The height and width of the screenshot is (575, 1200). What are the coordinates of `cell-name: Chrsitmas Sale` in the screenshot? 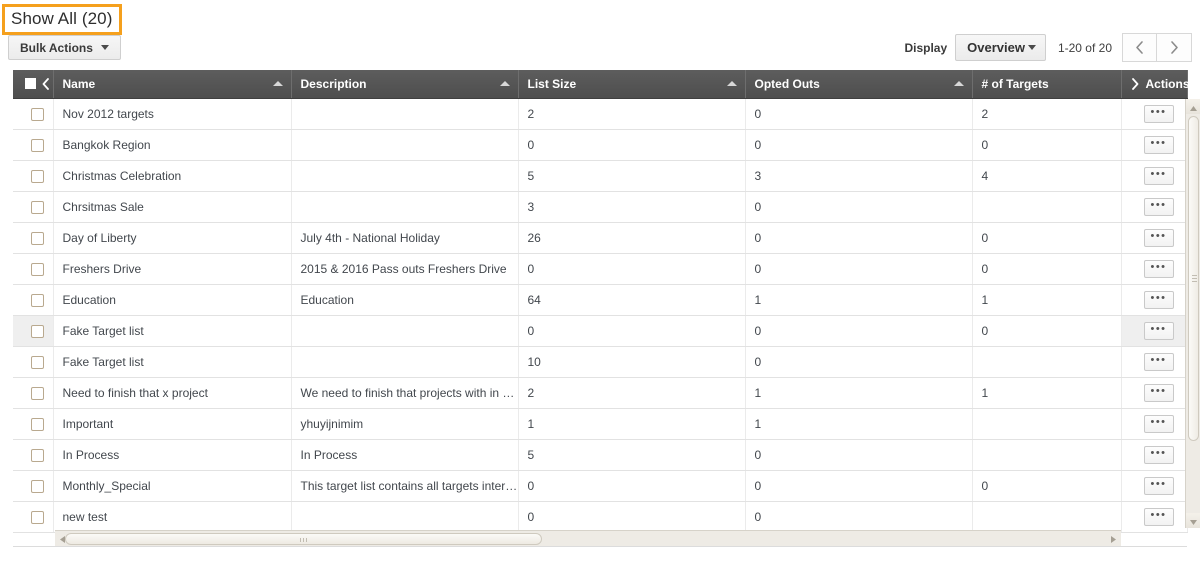 It's located at (172, 207).